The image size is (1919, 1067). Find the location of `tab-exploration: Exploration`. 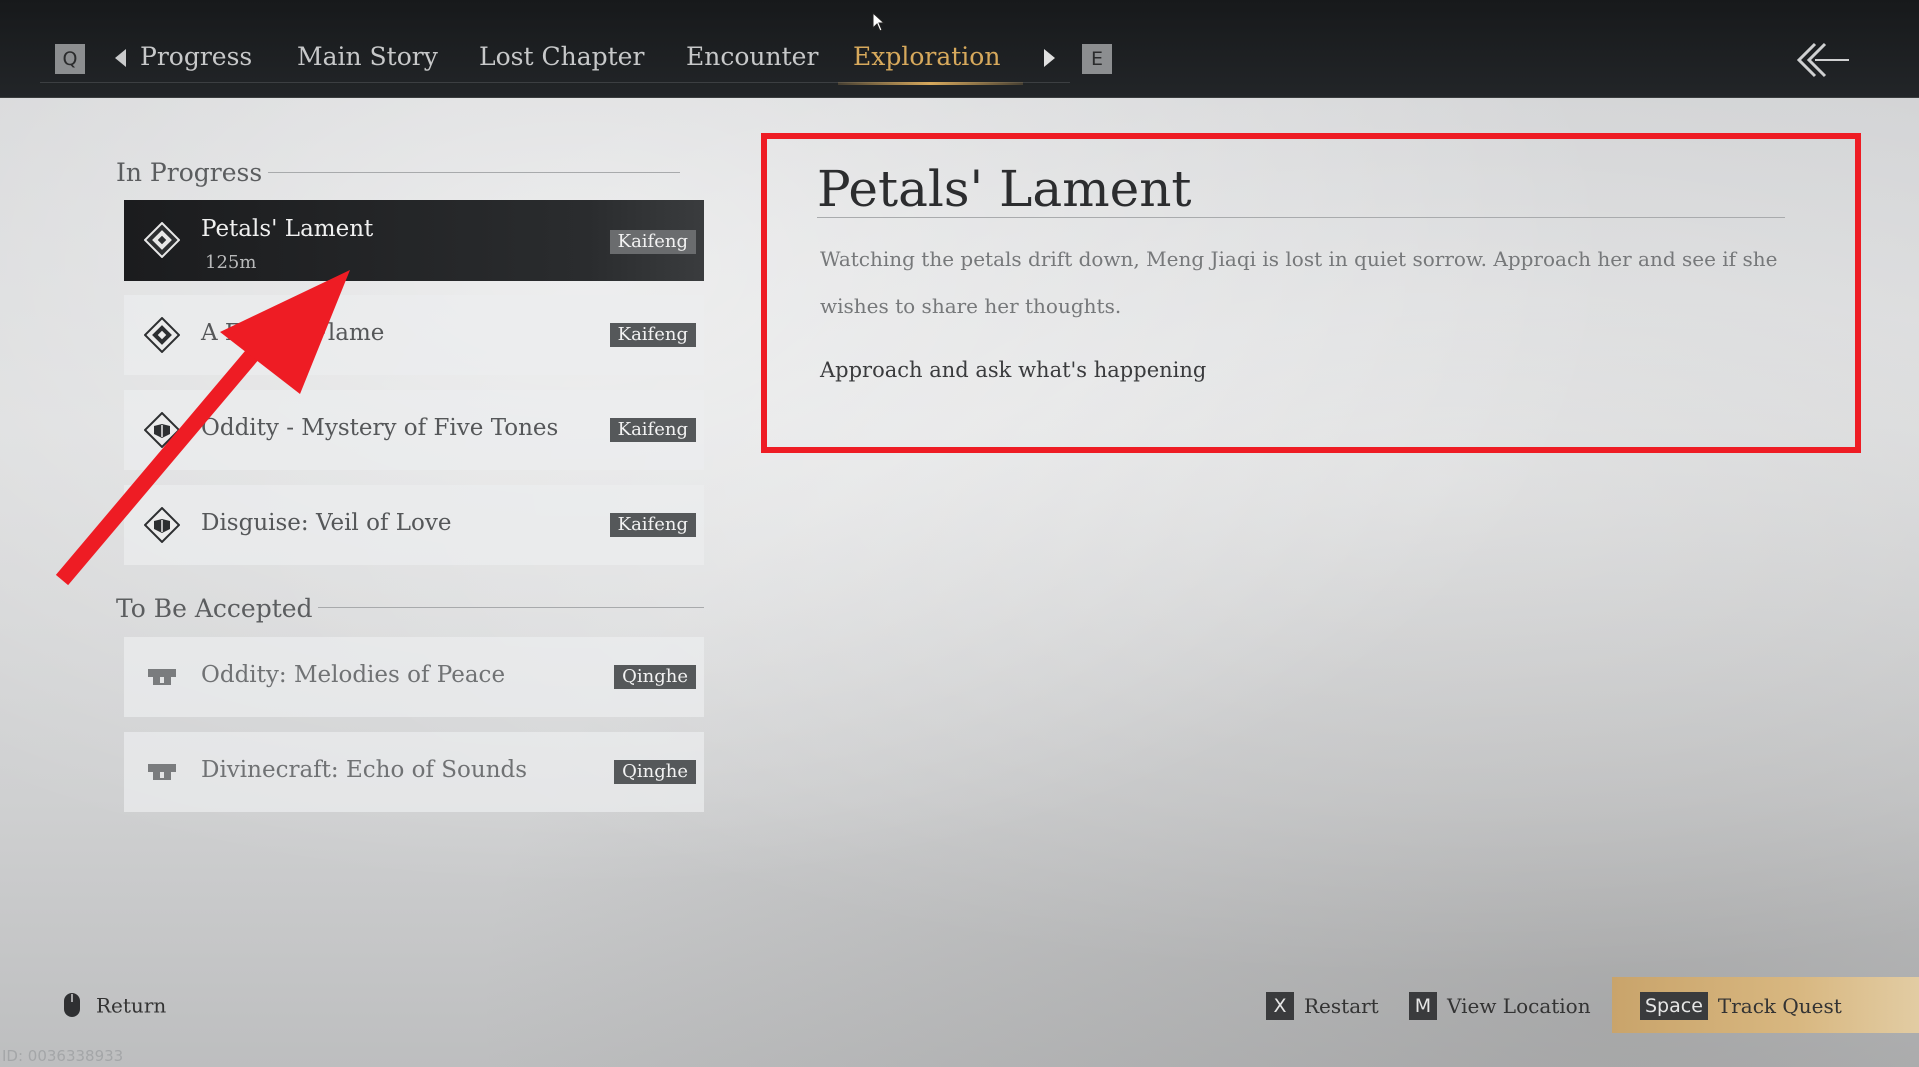

tab-exploration: Exploration is located at coordinates (926, 56).